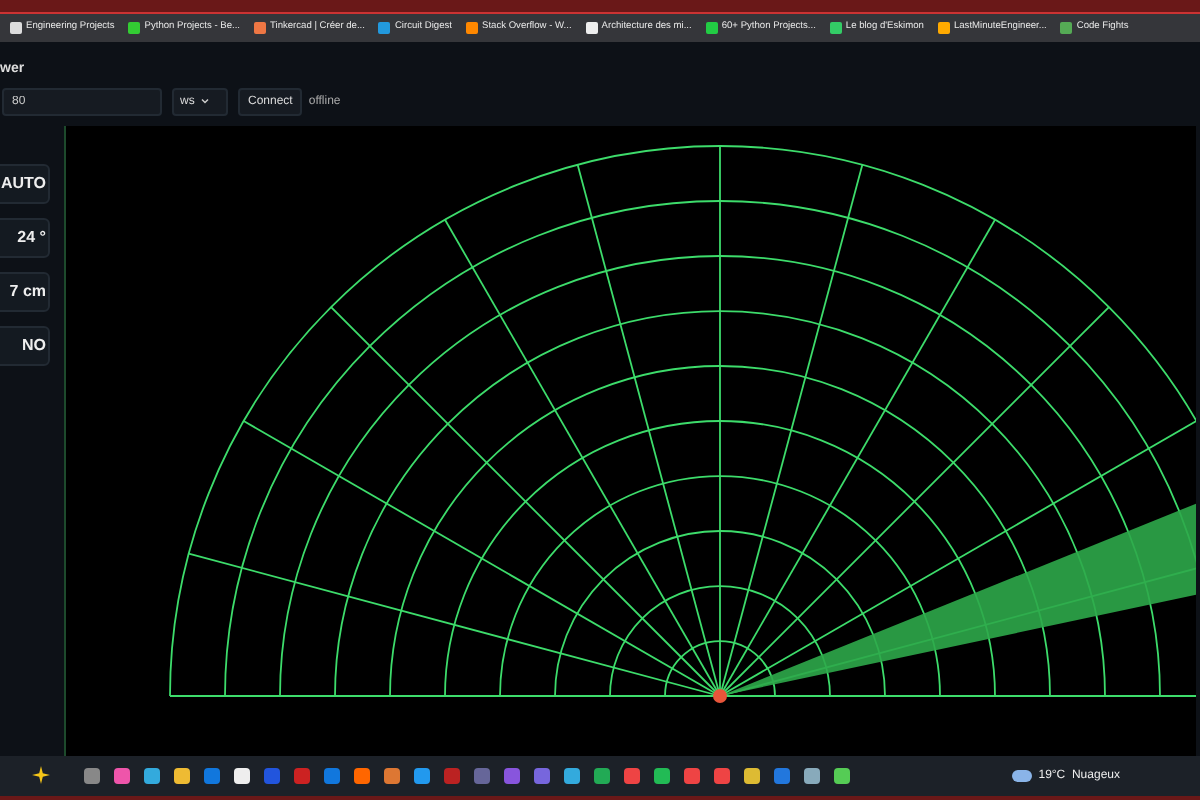  What do you see at coordinates (205, 101) in the screenshot?
I see `chevron-icon` at bounding box center [205, 101].